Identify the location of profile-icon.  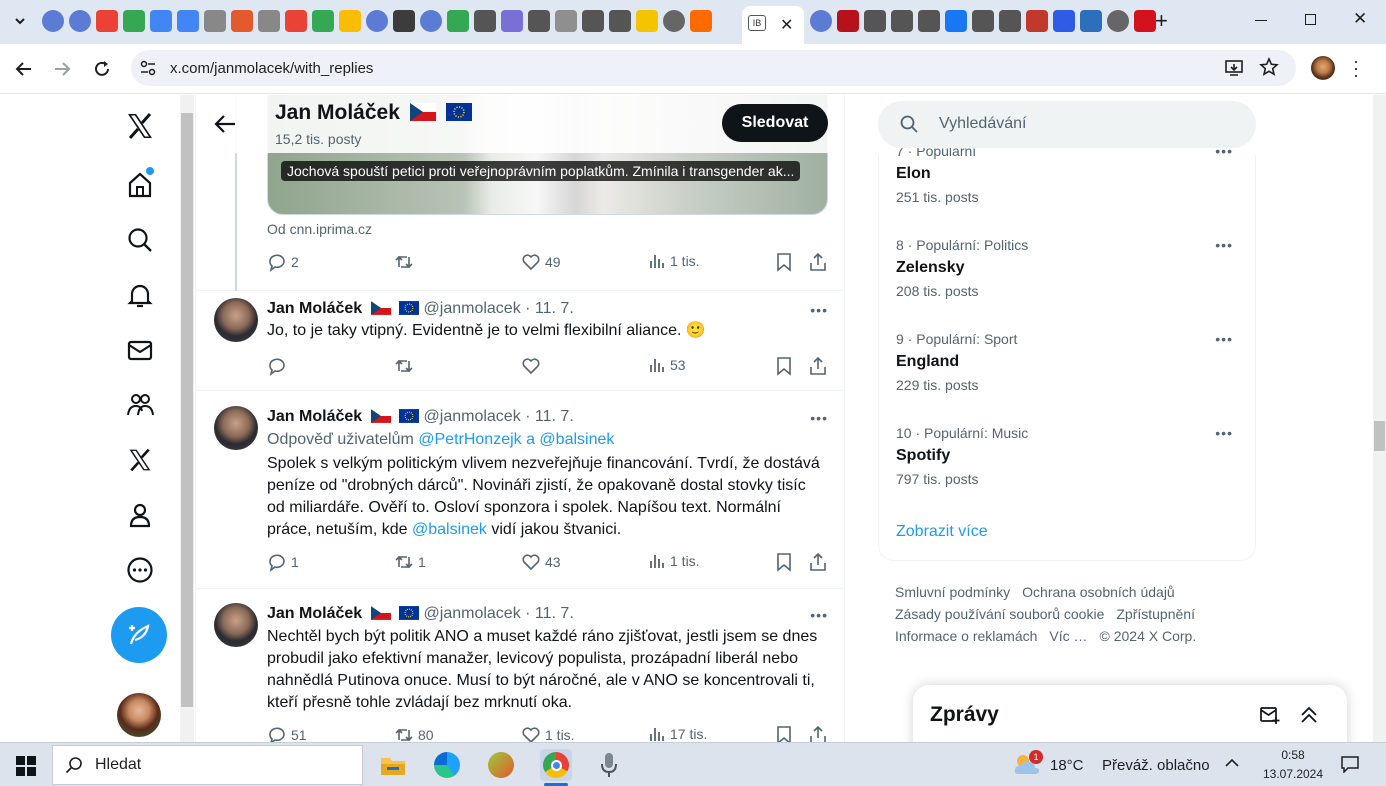
(140, 515).